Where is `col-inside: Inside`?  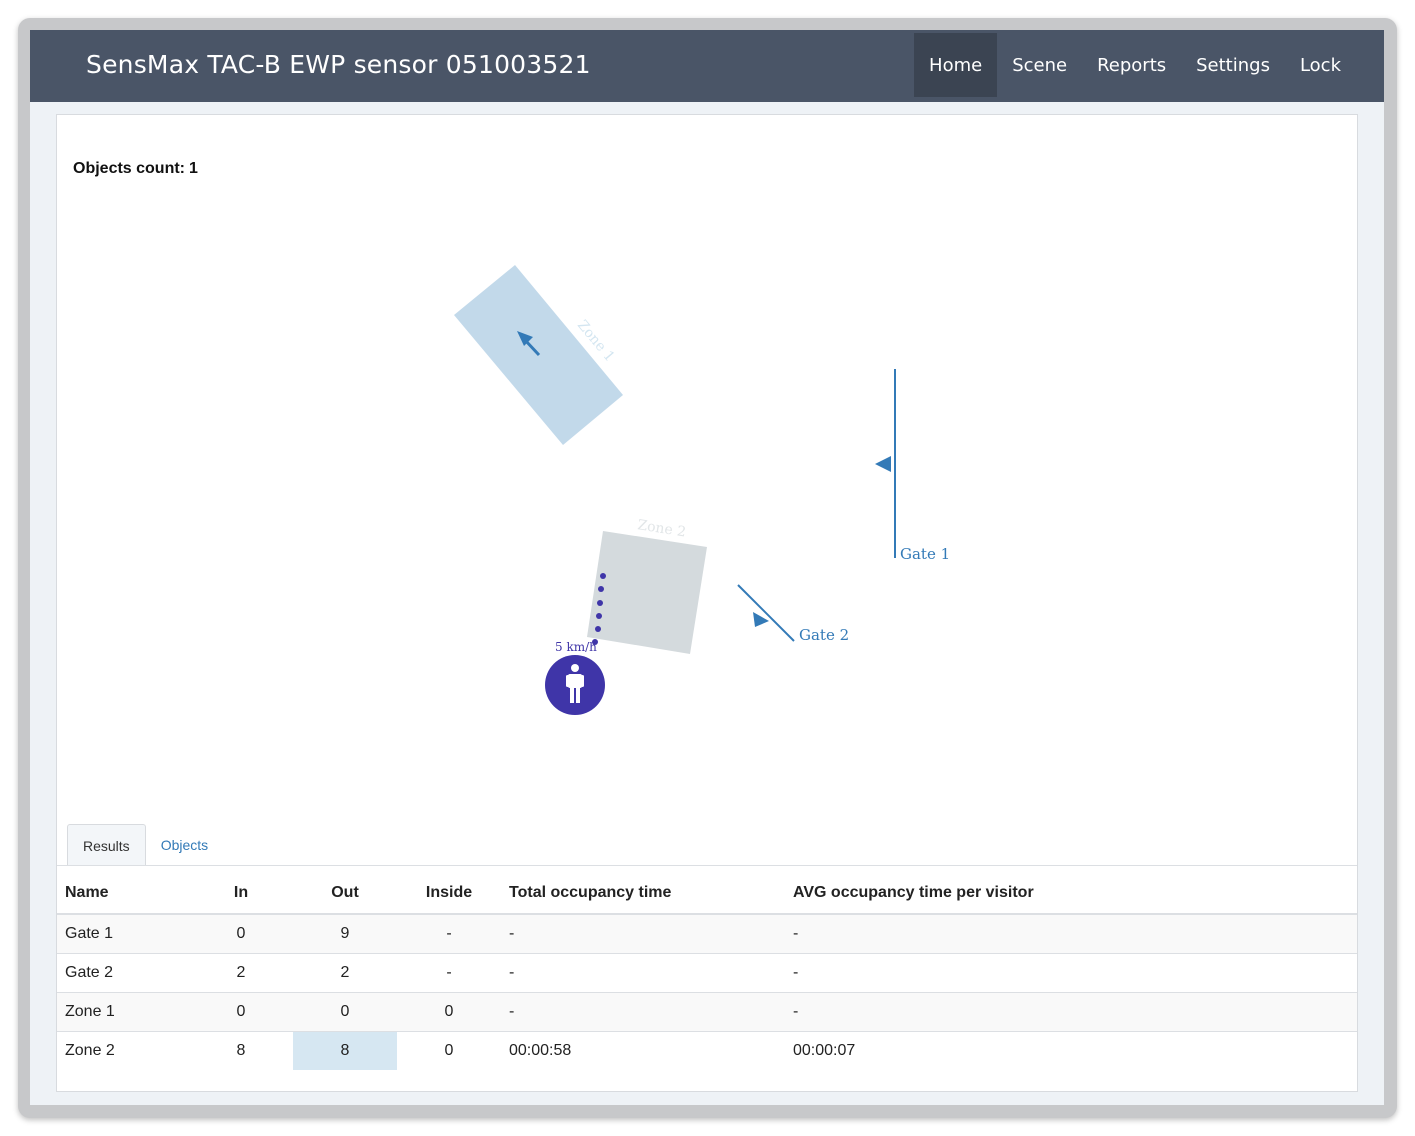 col-inside: Inside is located at coordinates (449, 894).